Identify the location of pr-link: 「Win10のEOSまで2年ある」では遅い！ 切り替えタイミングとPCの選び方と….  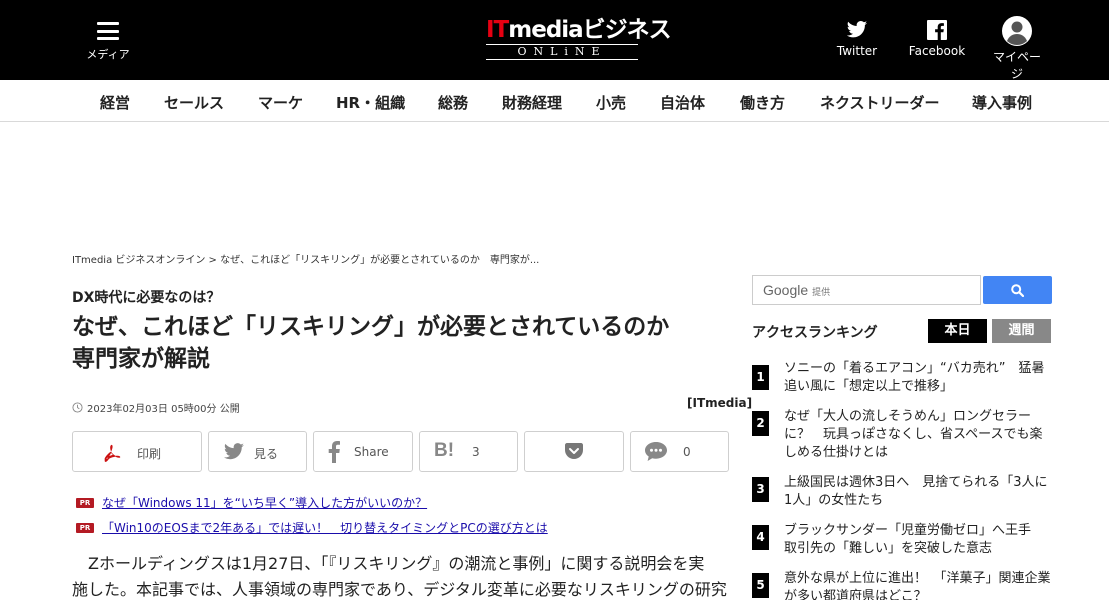
(325, 527).